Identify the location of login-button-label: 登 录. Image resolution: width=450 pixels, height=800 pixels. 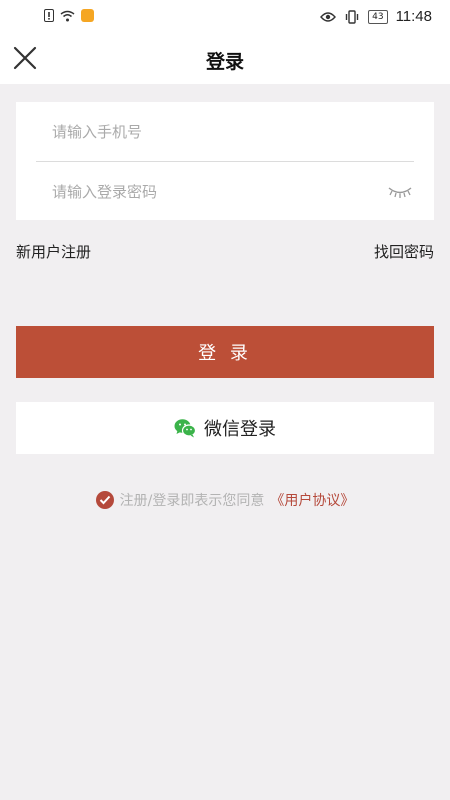
(225, 353).